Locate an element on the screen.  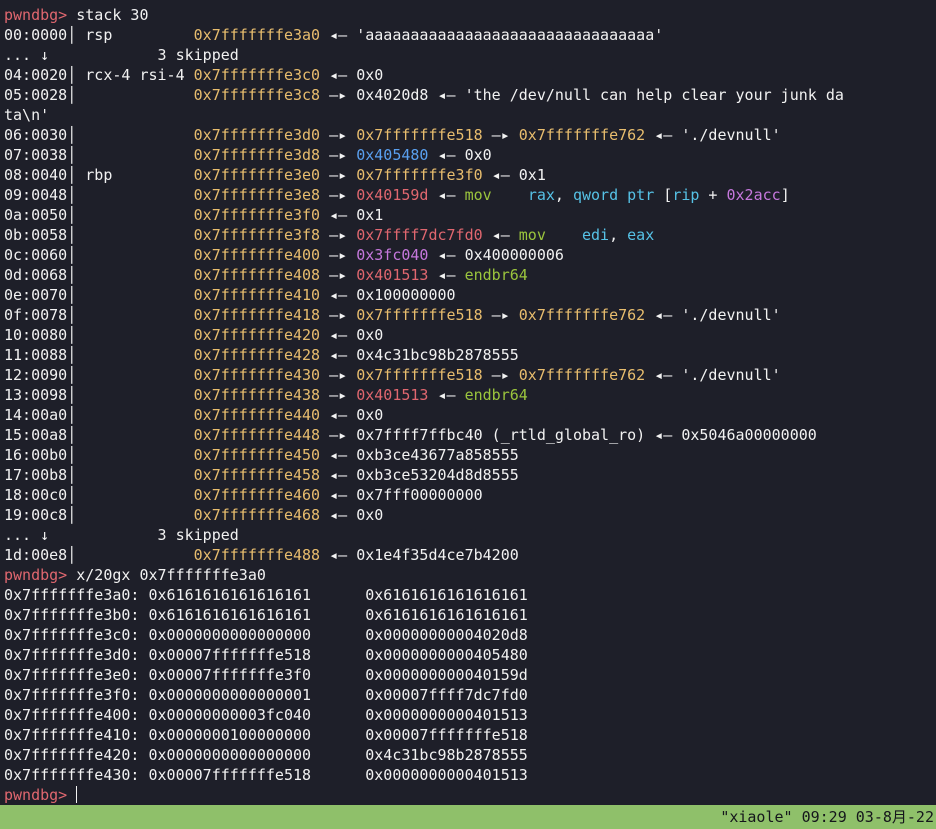
terminal-text-segment: ◂— is located at coordinates (500, 235).